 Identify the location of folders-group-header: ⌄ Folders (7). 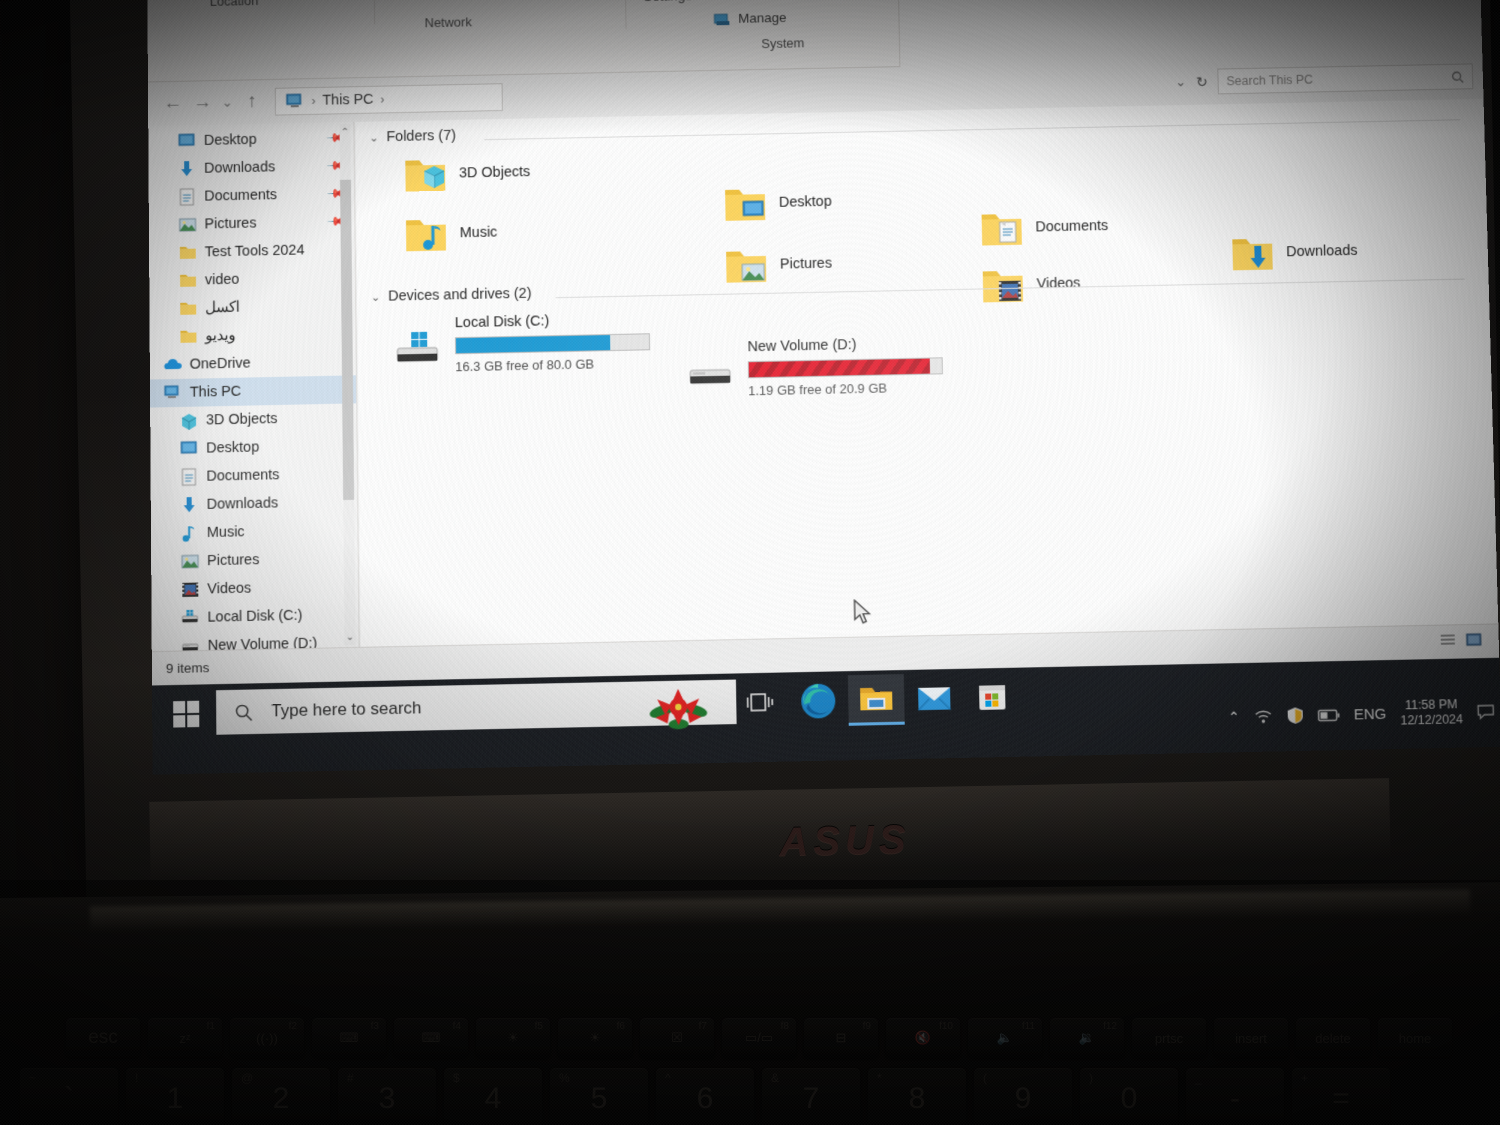
(412, 137).